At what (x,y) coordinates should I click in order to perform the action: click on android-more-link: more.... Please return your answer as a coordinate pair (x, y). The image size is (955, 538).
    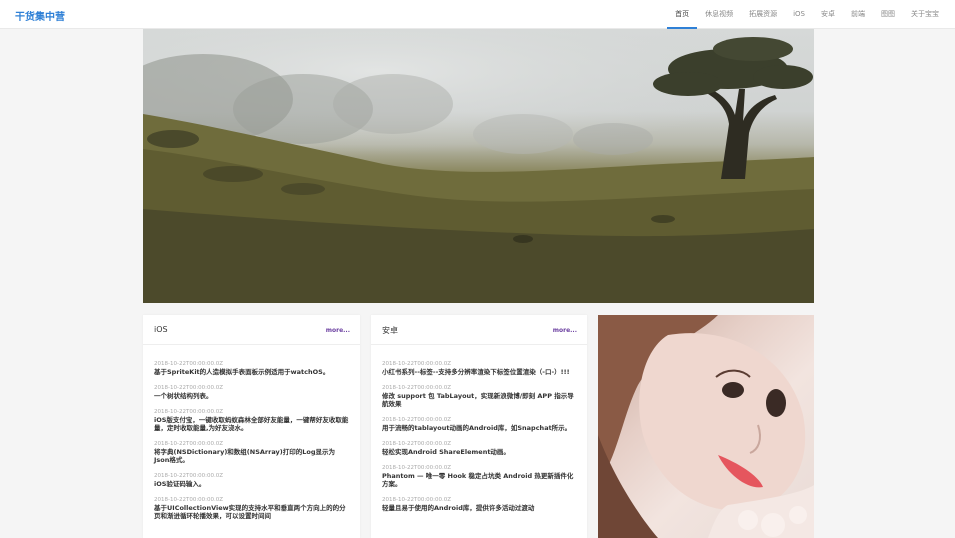
    Looking at the image, I should click on (565, 330).